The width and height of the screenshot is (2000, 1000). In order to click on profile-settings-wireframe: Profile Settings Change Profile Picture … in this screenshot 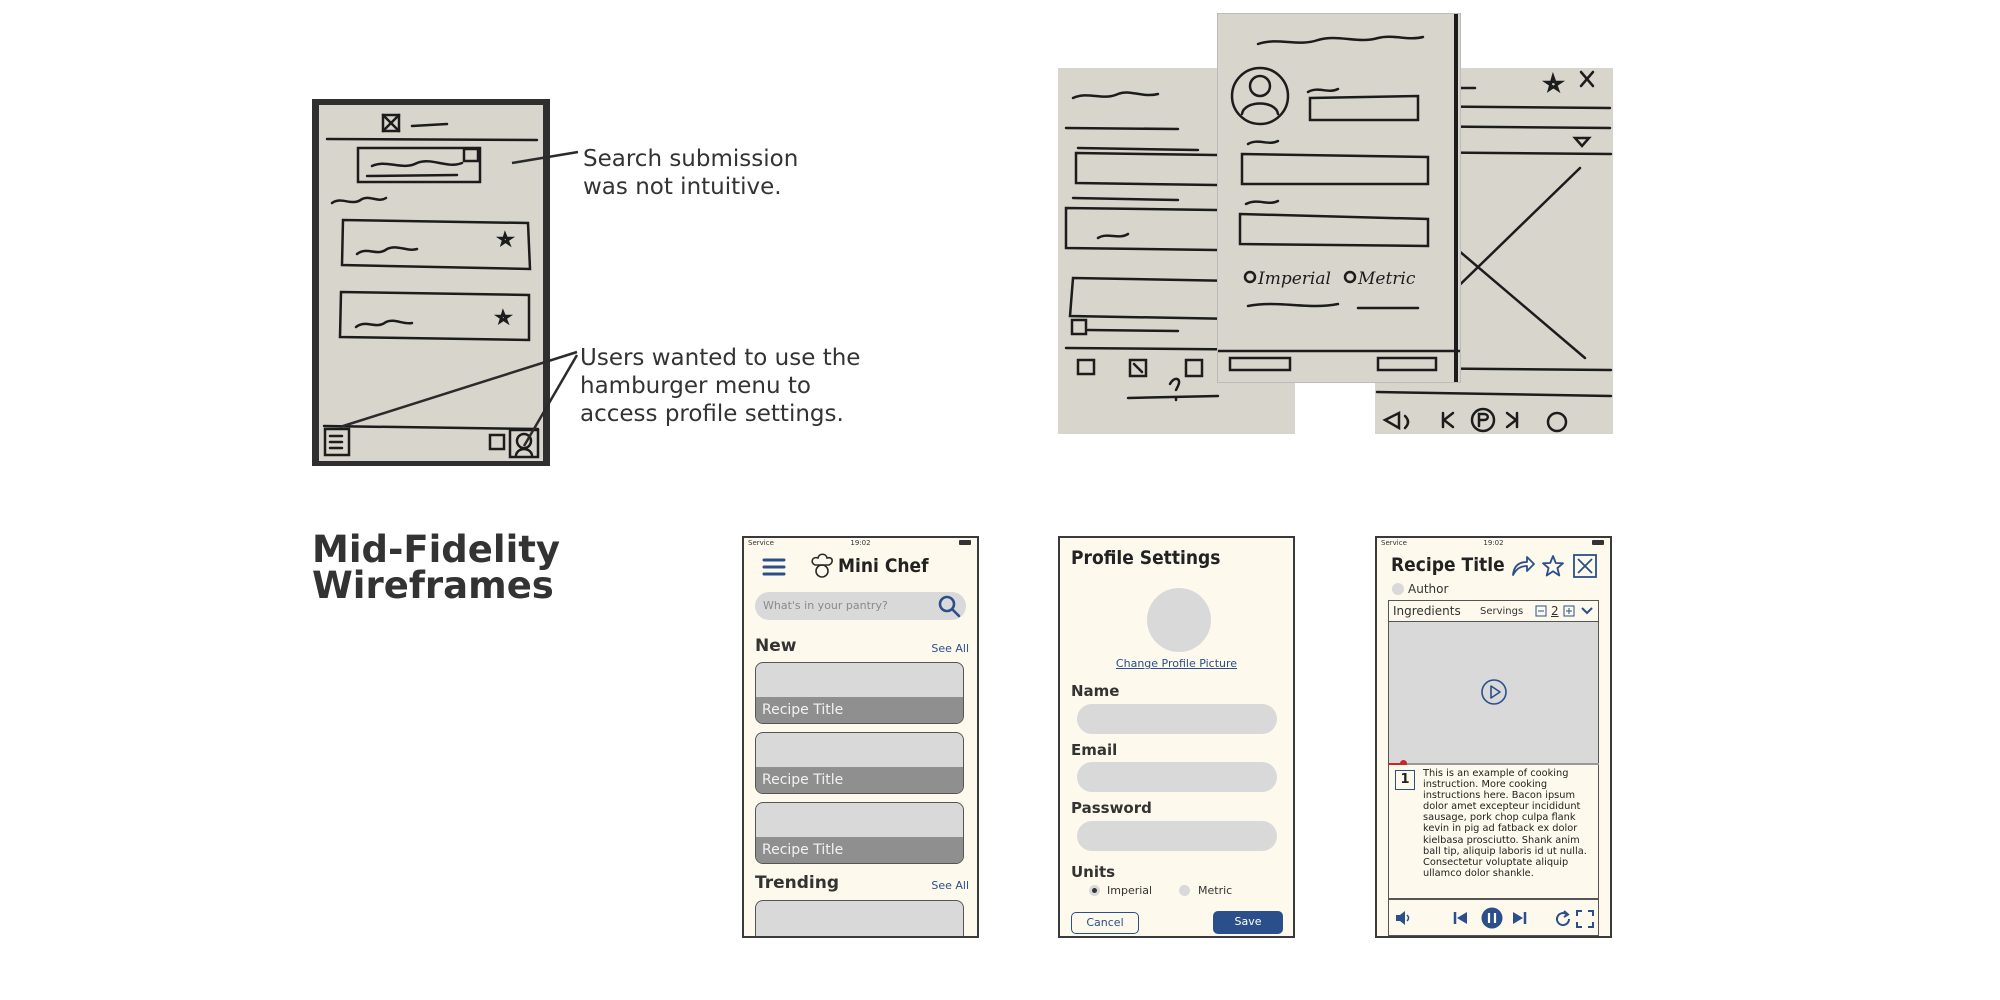, I will do `click(1176, 737)`.